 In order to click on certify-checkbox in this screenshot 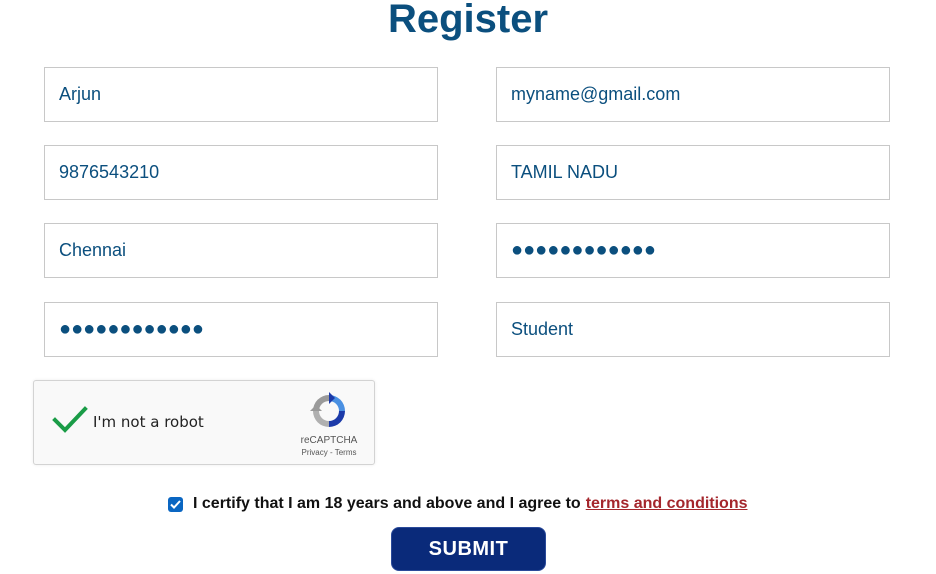, I will do `click(175, 504)`.